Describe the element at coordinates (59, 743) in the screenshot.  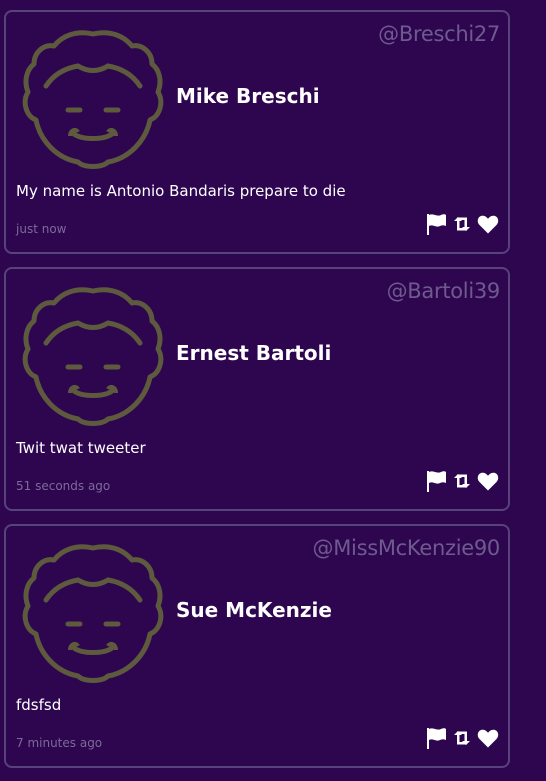
I see `tweet-timestamp: 7 minutes ago` at that location.